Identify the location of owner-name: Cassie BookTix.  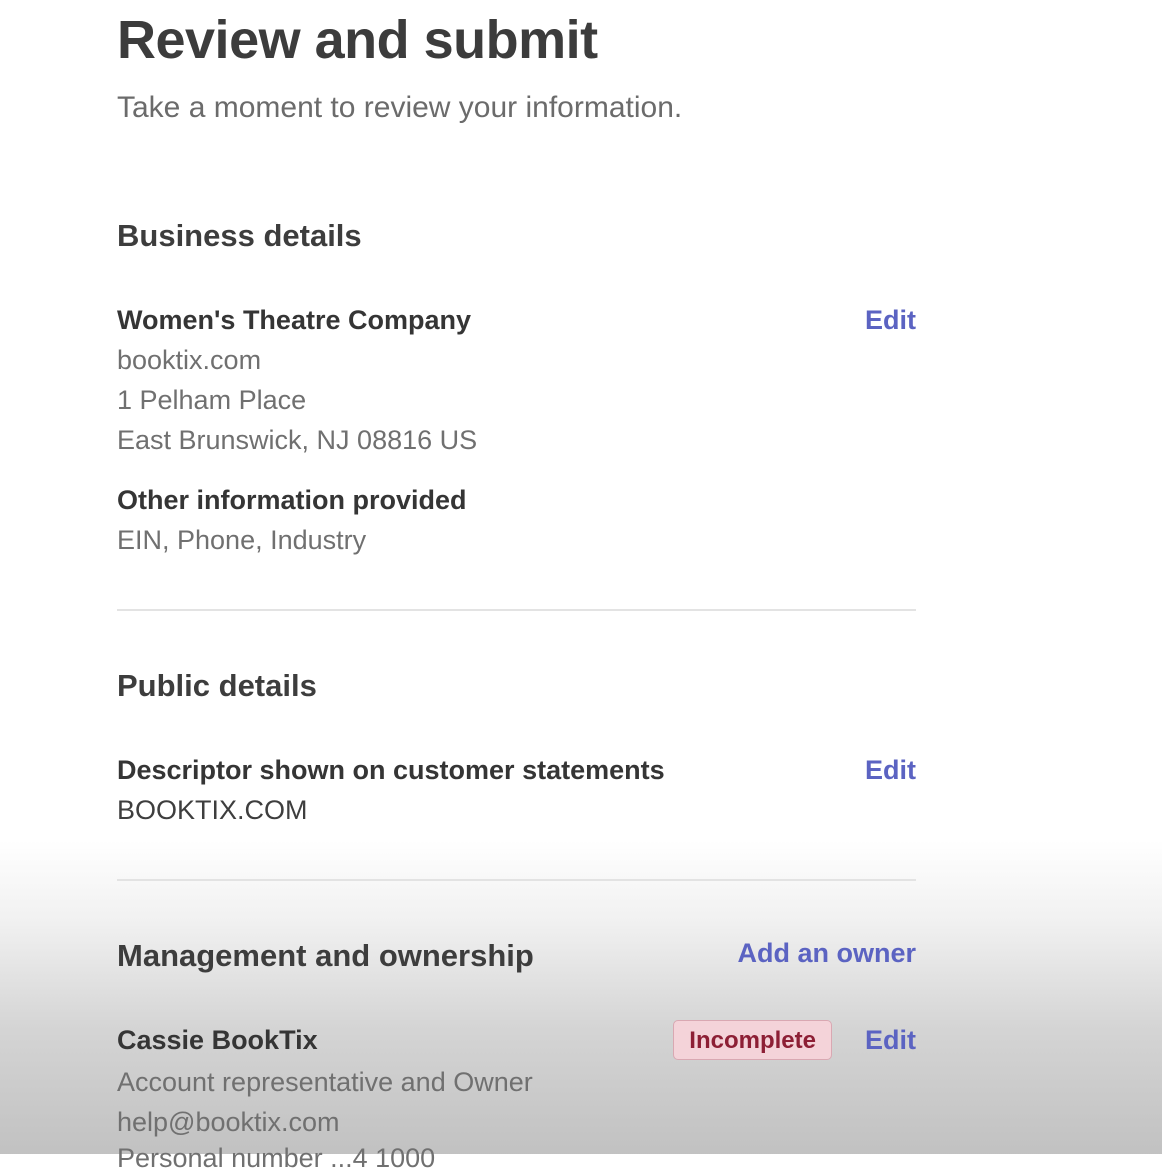
(217, 1040).